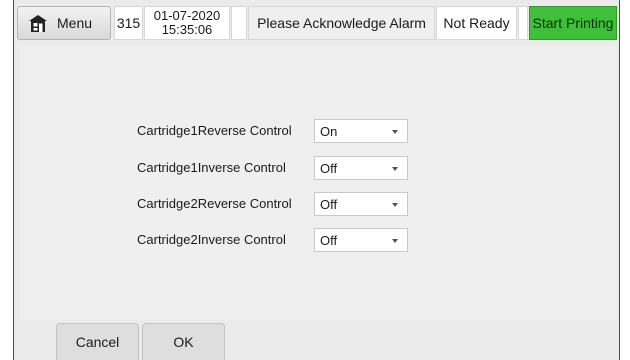 The height and width of the screenshot is (360, 630). I want to click on date-time-display: 01-07-2020 15:35:06, so click(187, 23).